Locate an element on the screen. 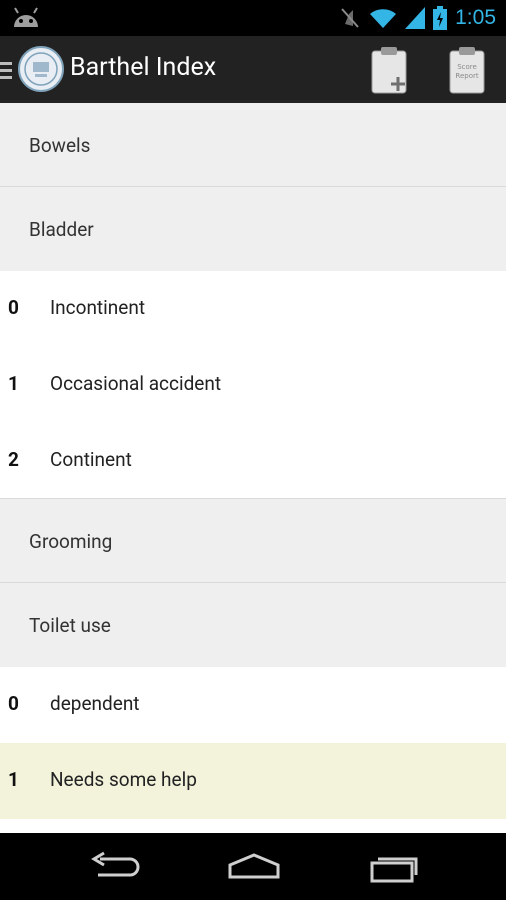 The width and height of the screenshot is (506, 900). back-icon is located at coordinates (115, 864).